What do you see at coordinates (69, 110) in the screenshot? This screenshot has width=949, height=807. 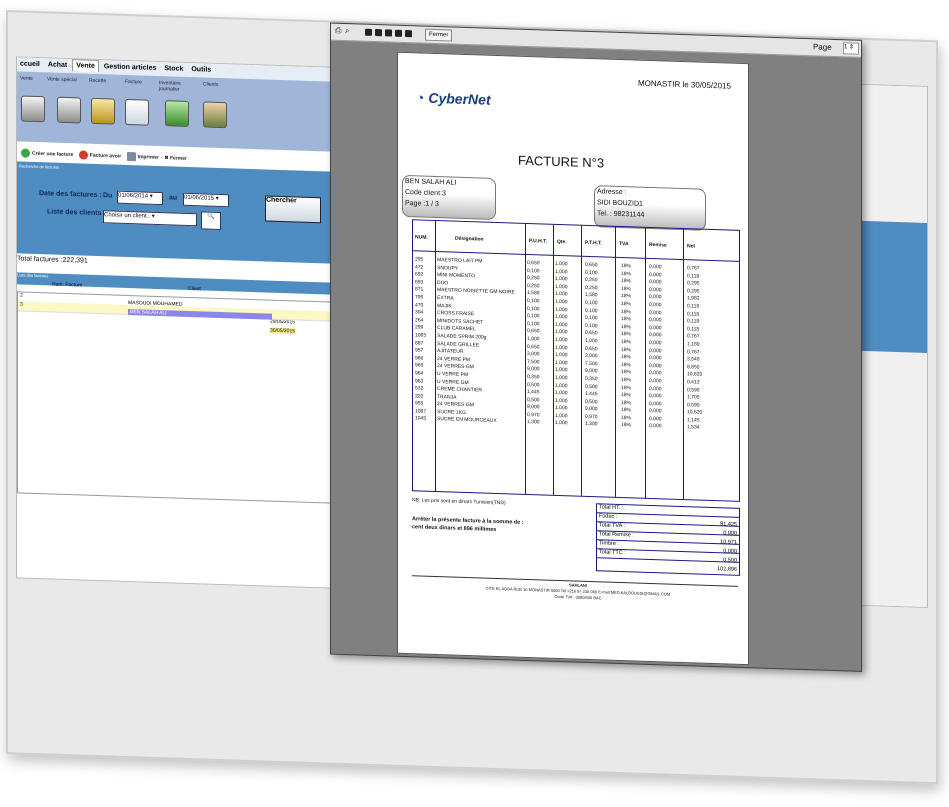 I see `special-sale-icon` at bounding box center [69, 110].